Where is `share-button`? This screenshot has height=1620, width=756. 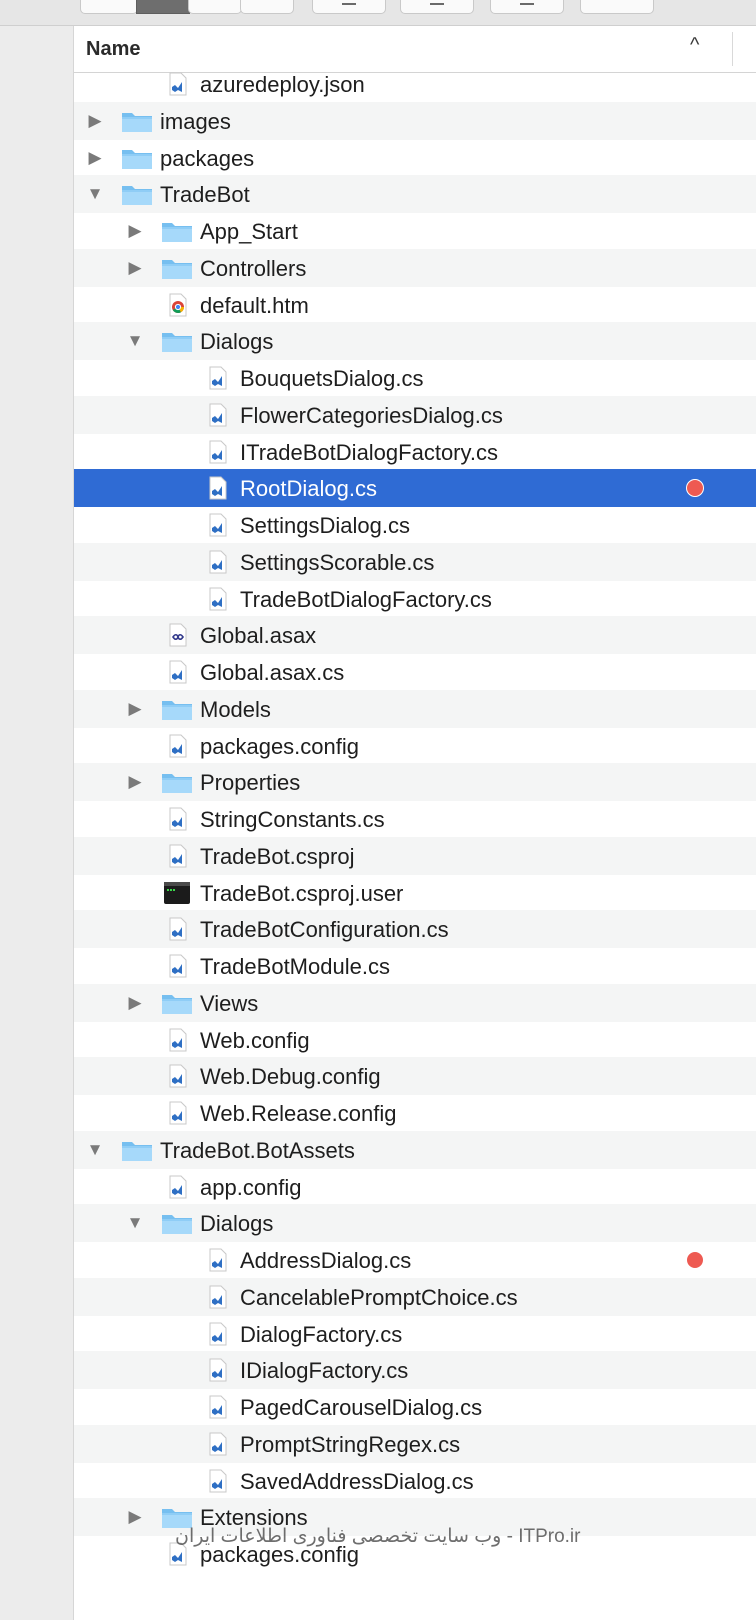 share-button is located at coordinates (527, 7).